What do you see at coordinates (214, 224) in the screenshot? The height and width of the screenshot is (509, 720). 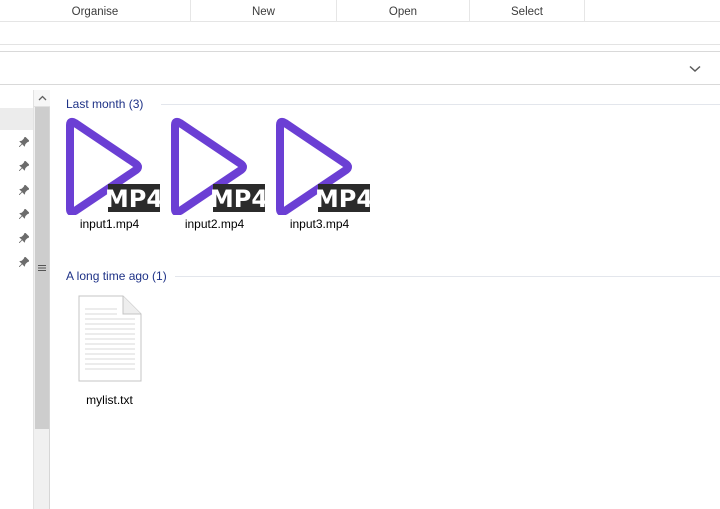 I see `file-name: input2.mp4` at bounding box center [214, 224].